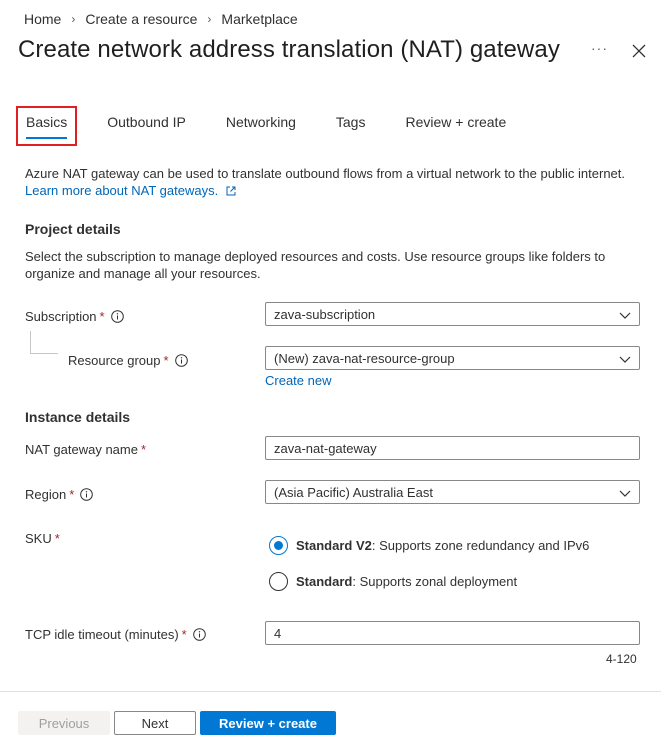  Describe the element at coordinates (298, 380) in the screenshot. I see `create-new-link: Create new` at that location.